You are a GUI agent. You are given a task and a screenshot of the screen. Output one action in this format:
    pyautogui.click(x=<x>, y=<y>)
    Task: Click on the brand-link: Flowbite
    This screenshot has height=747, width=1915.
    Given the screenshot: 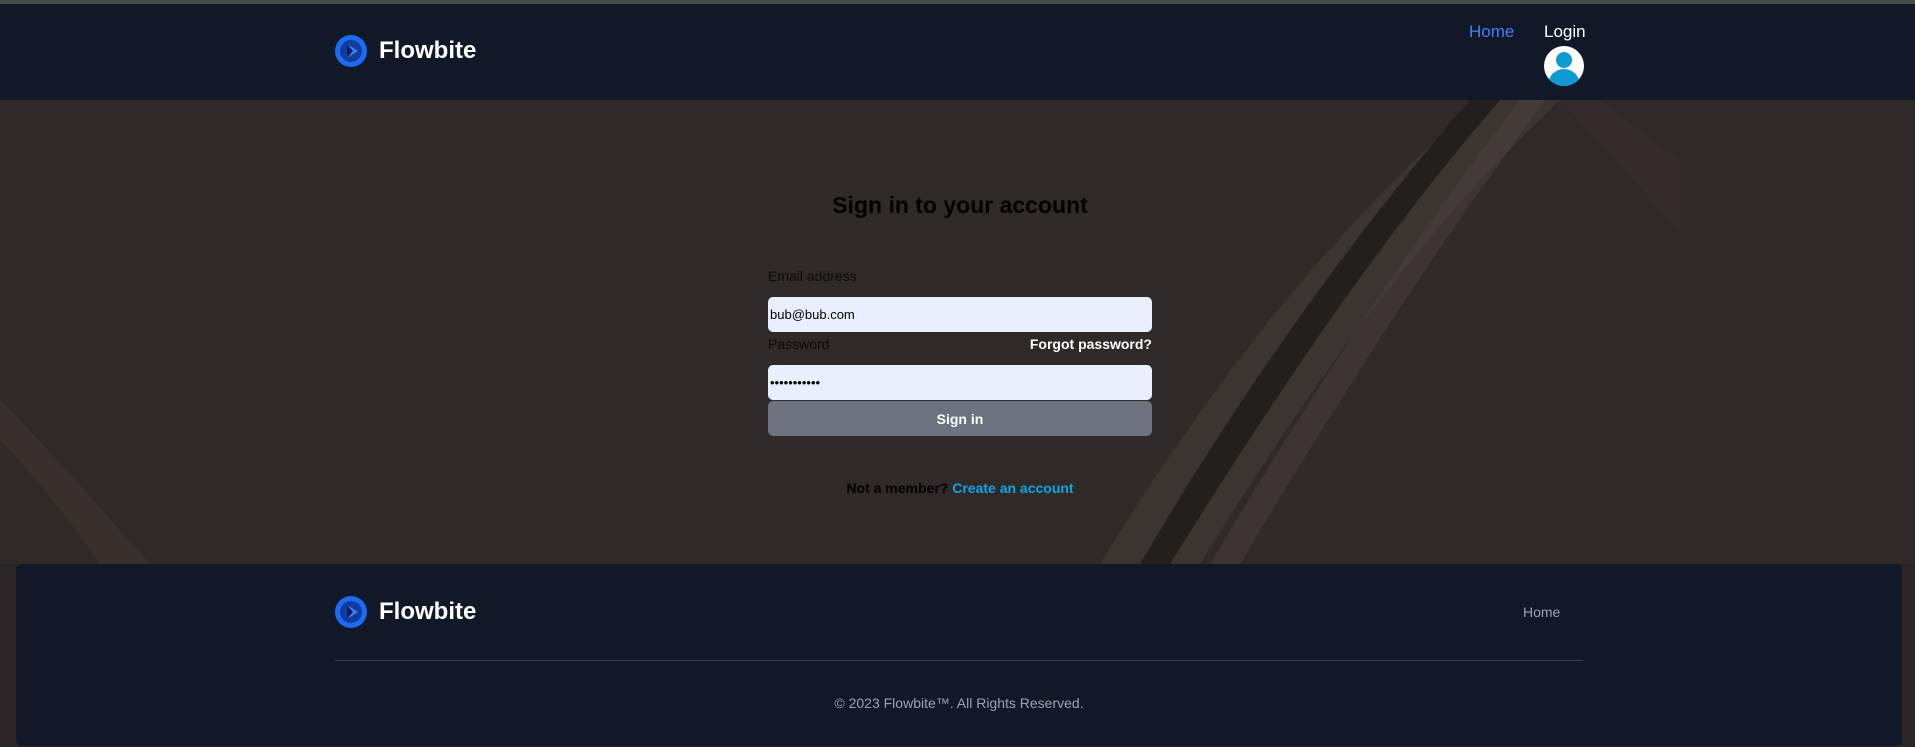 What is the action you would take?
    pyautogui.click(x=405, y=51)
    